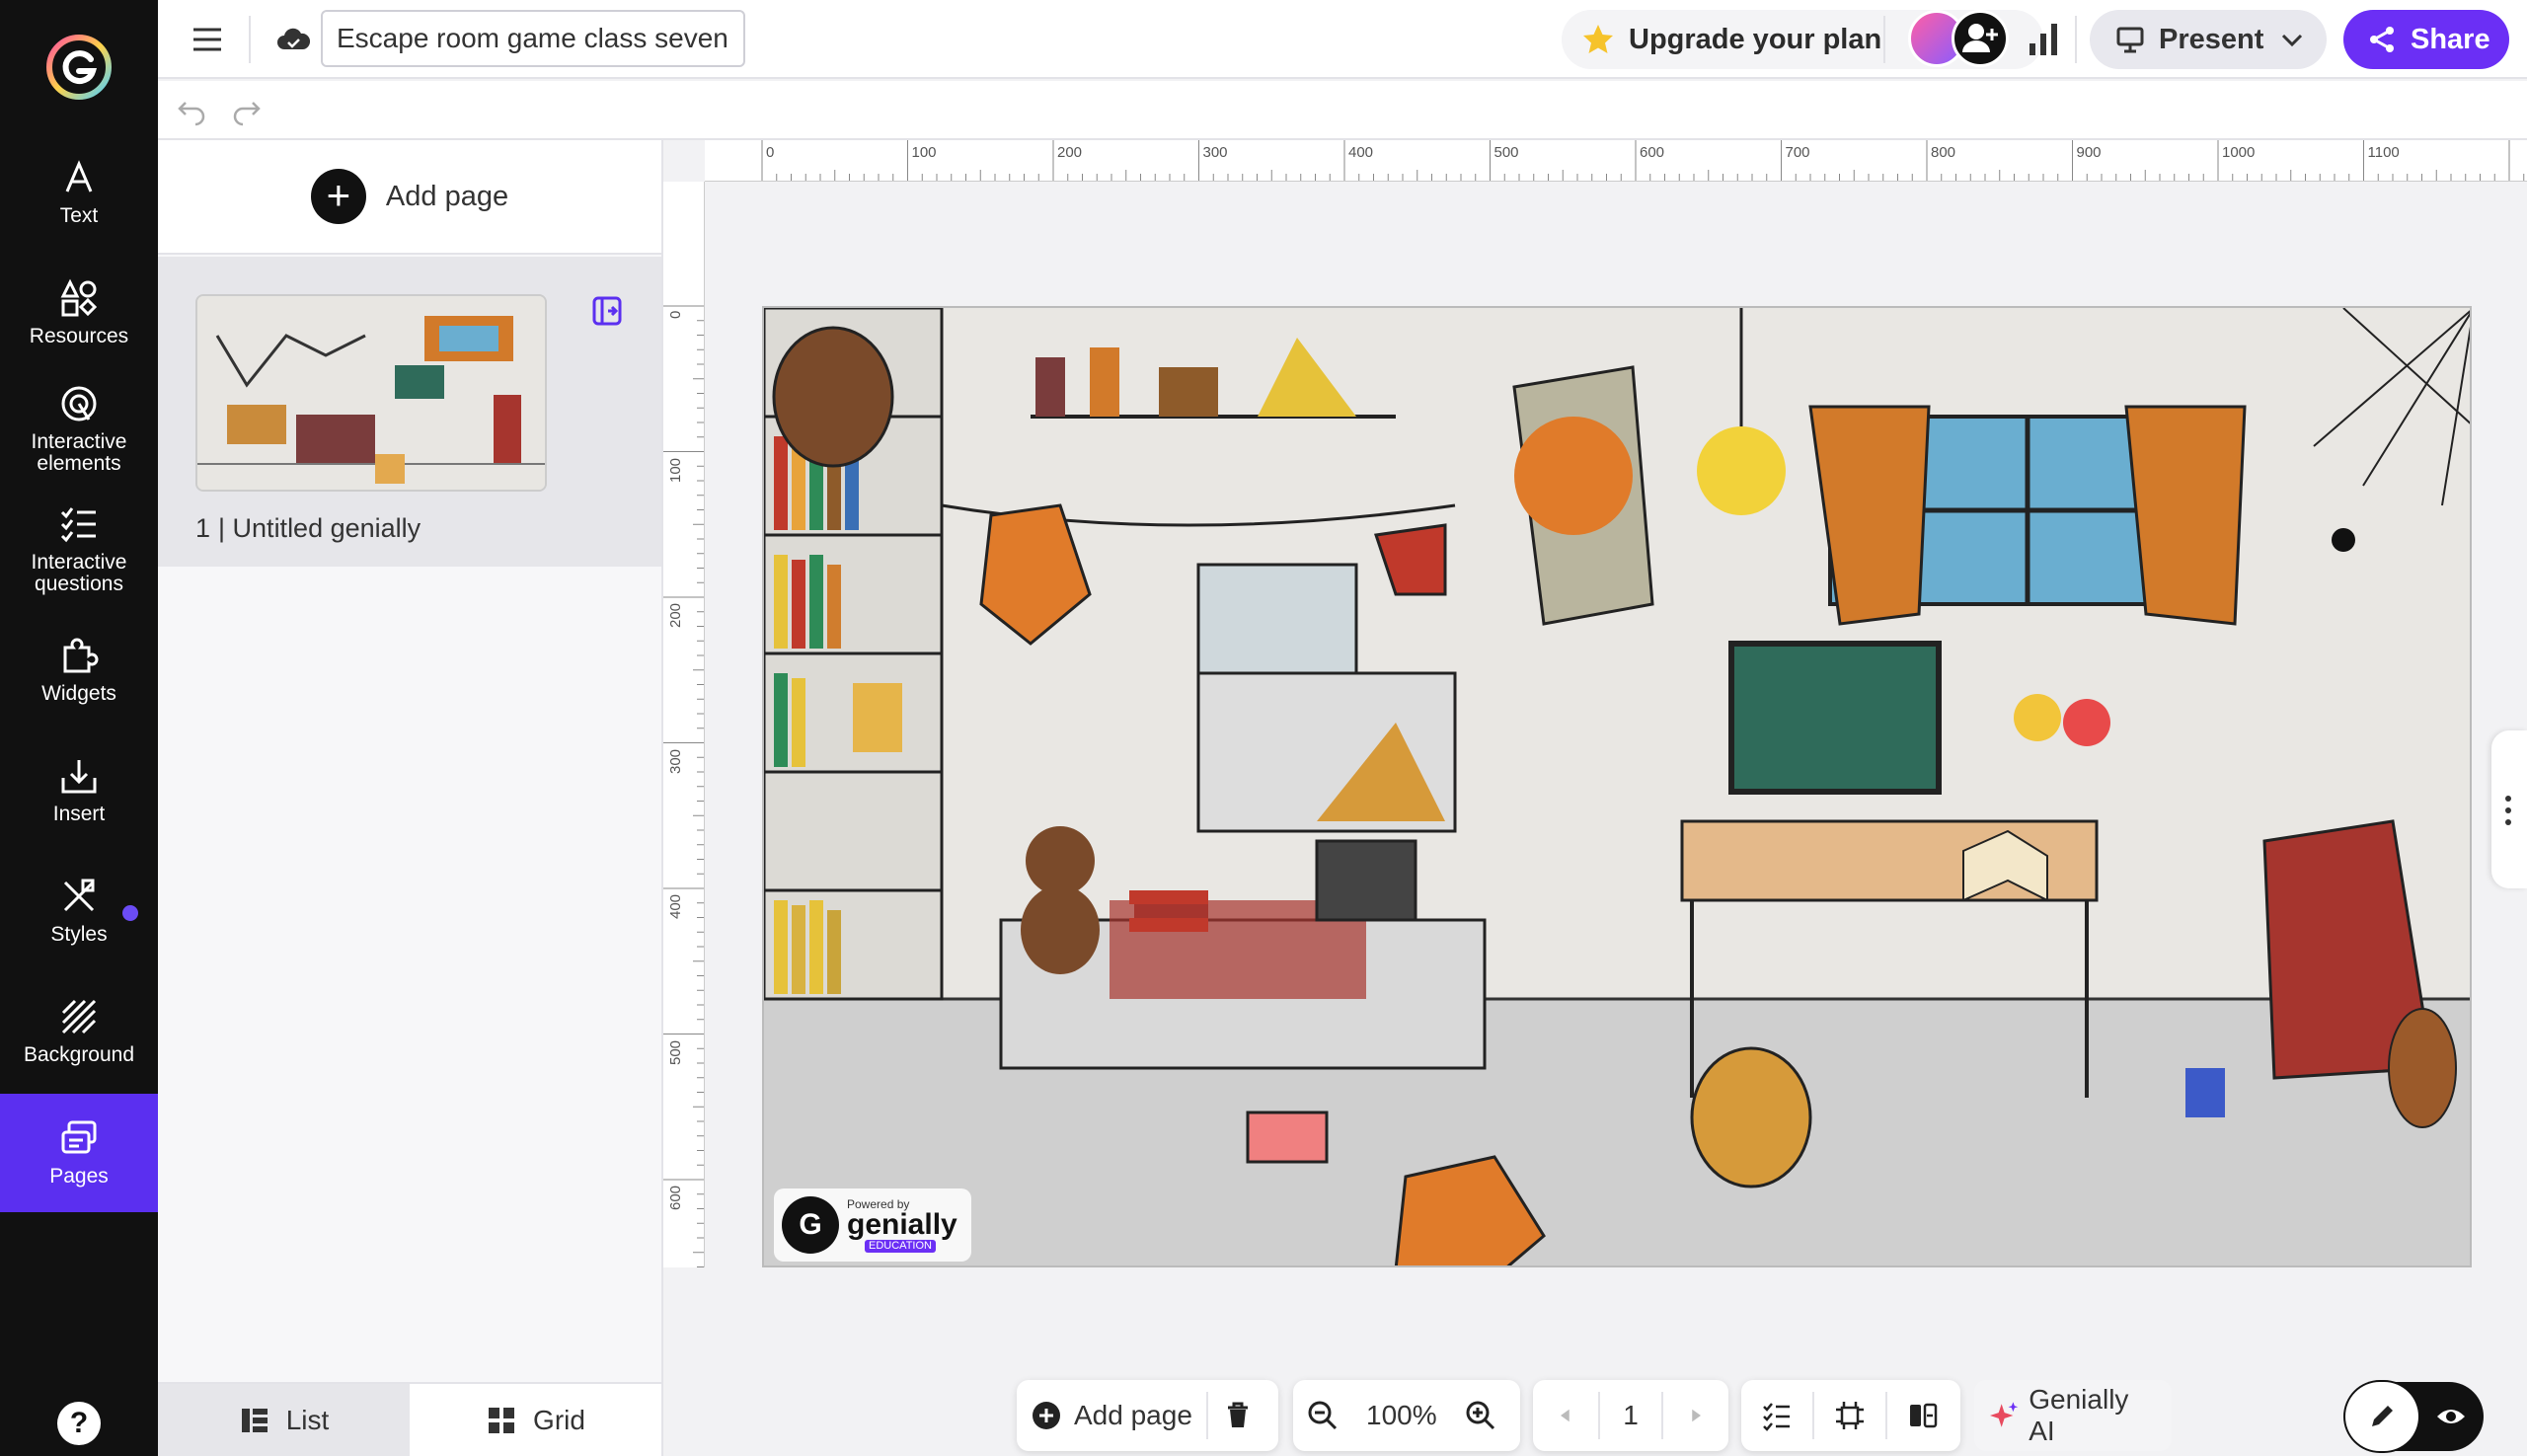 This screenshot has height=1456, width=2527. I want to click on zoom-in-button, so click(1480, 1415).